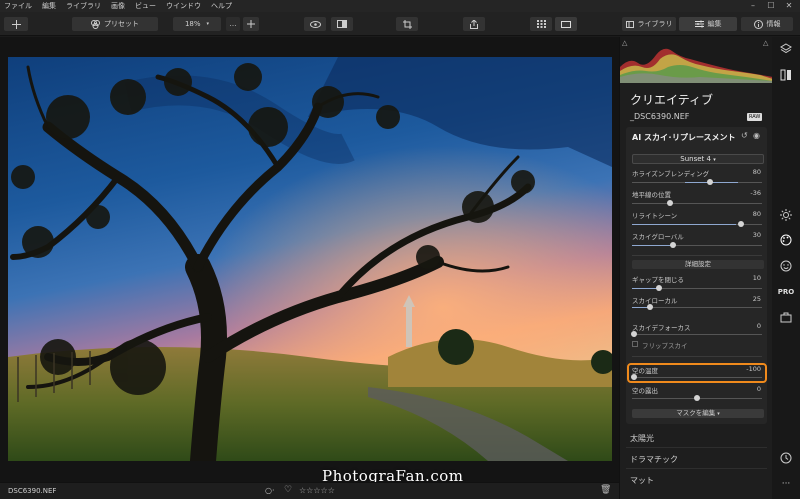  What do you see at coordinates (786, 317) in the screenshot?
I see `briefcase-icon` at bounding box center [786, 317].